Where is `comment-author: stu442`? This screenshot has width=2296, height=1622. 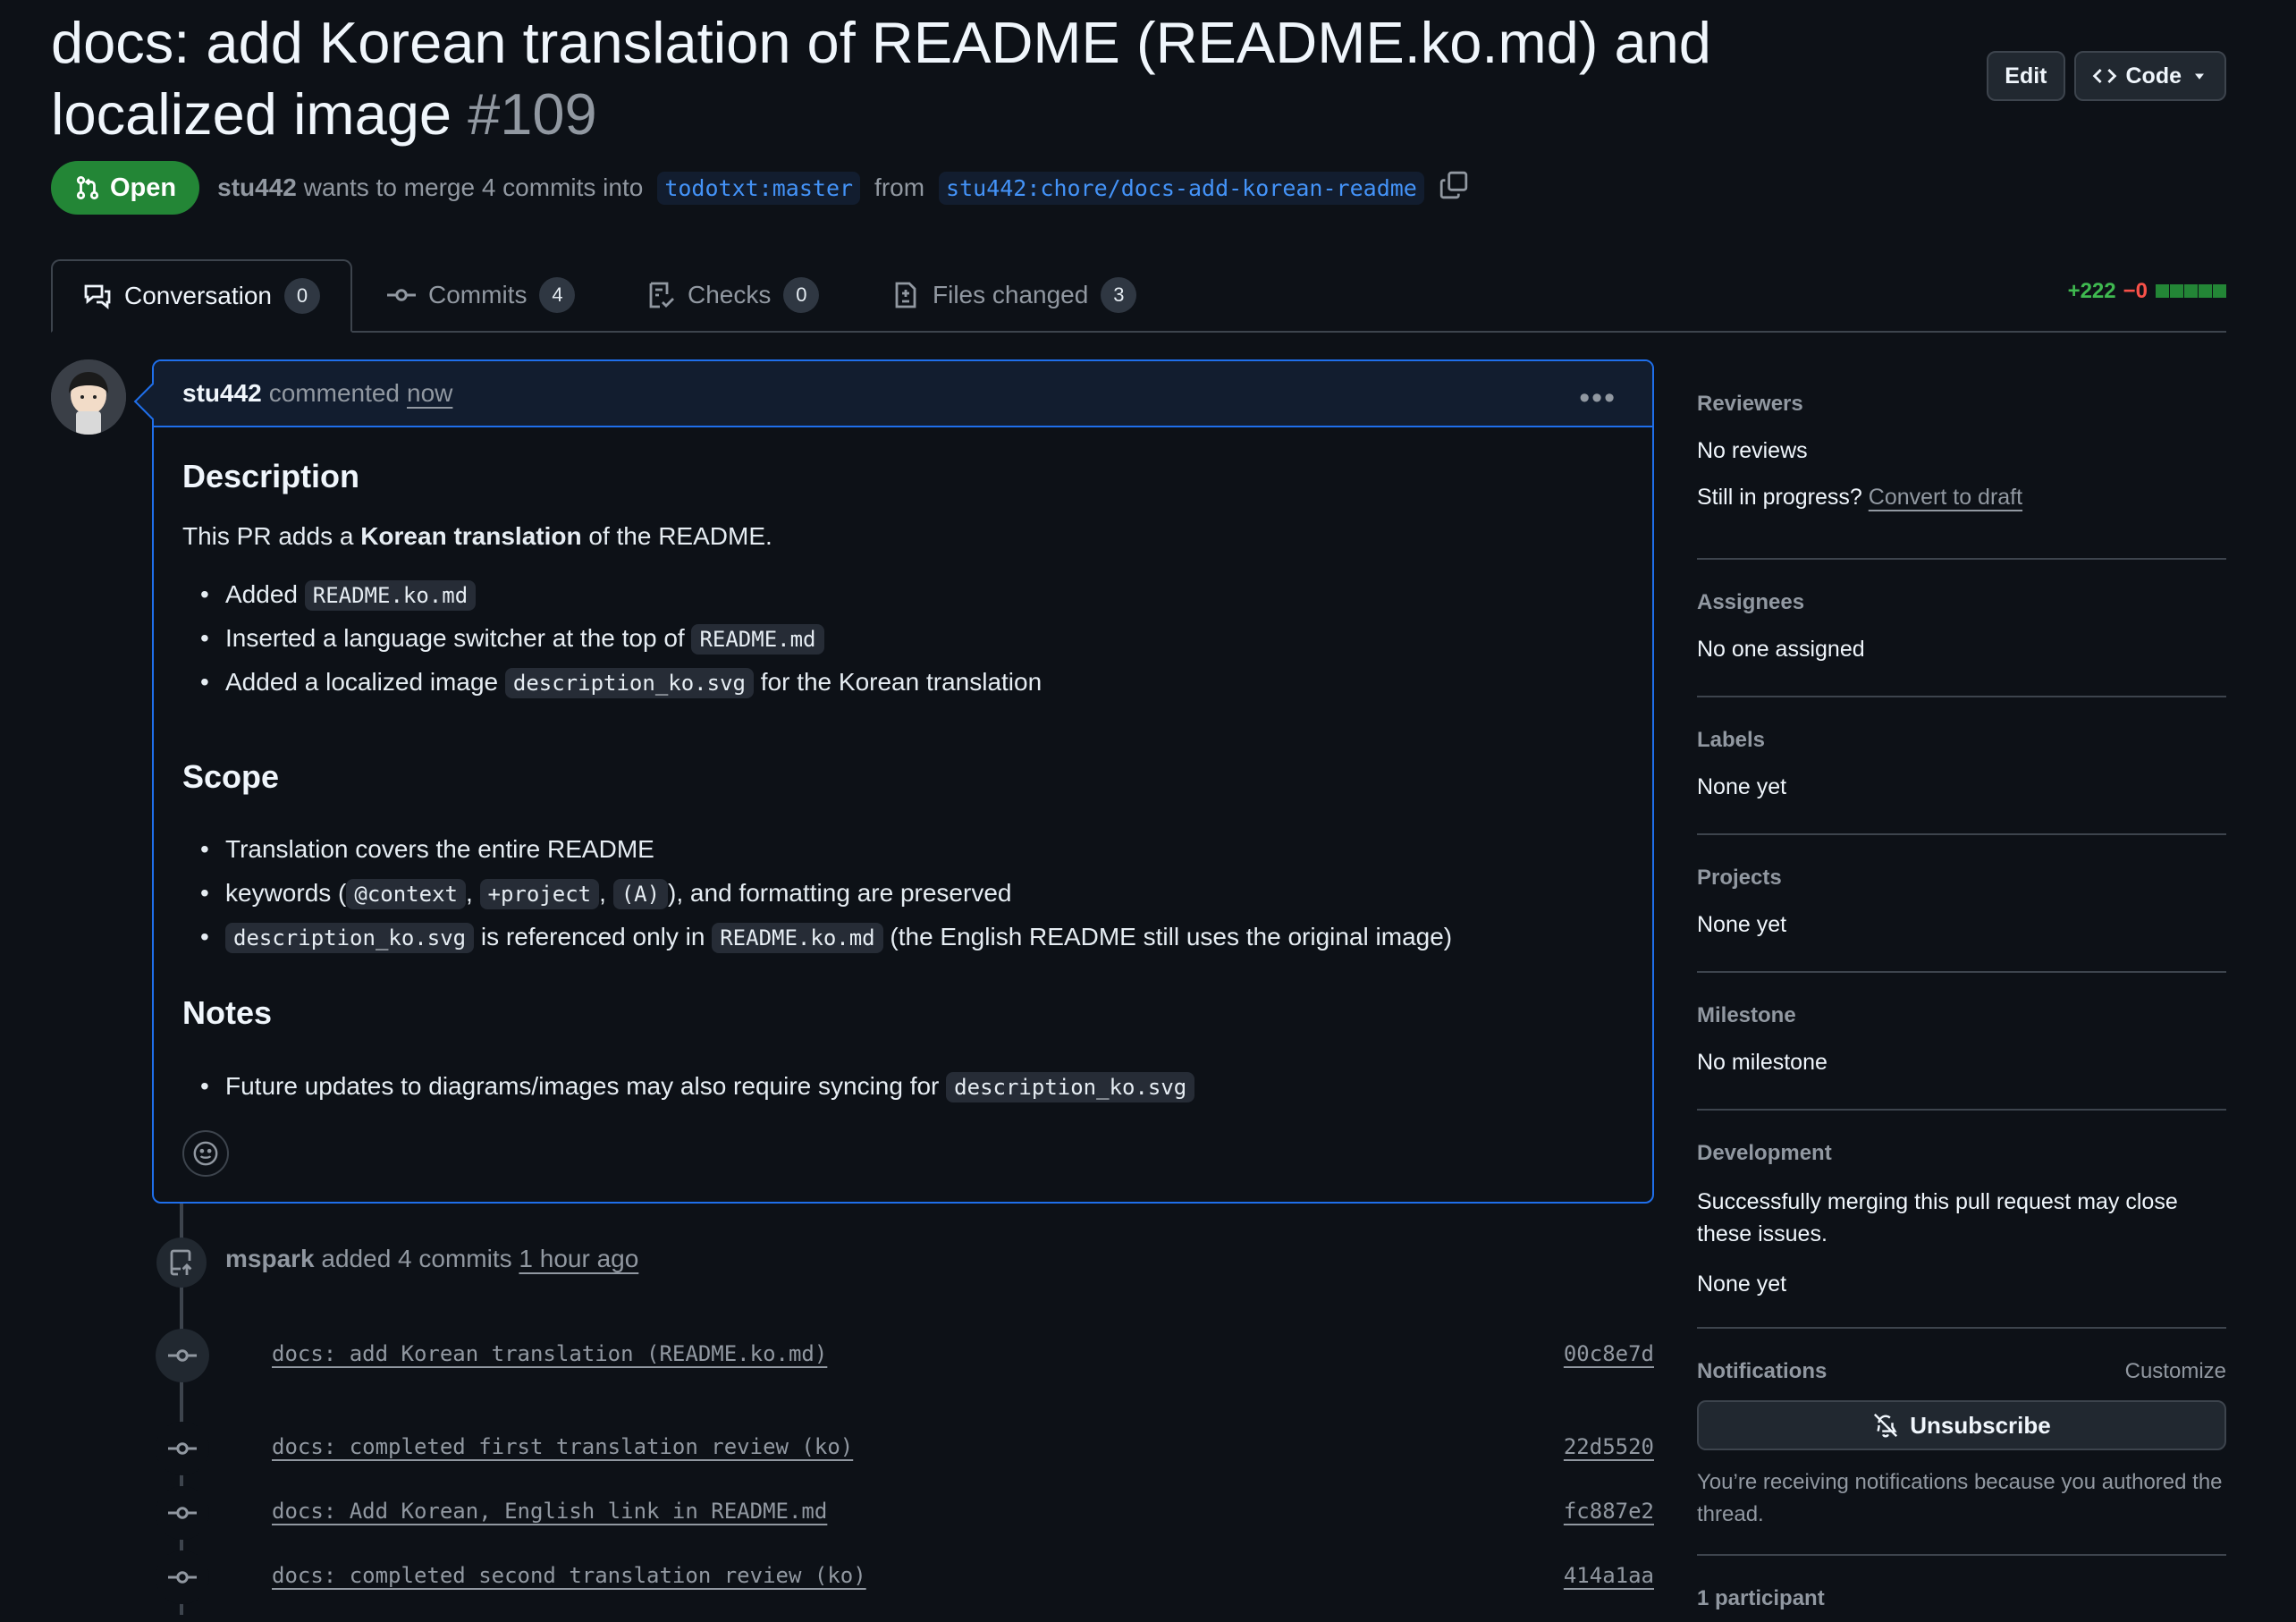 comment-author: stu442 is located at coordinates (222, 393).